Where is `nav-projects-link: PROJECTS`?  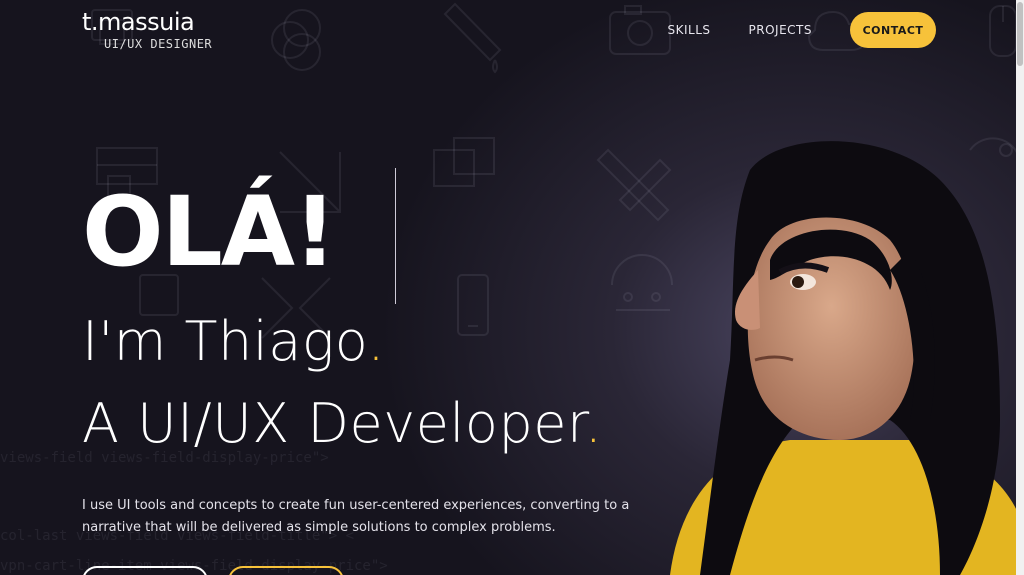
nav-projects-link: PROJECTS is located at coordinates (780, 30).